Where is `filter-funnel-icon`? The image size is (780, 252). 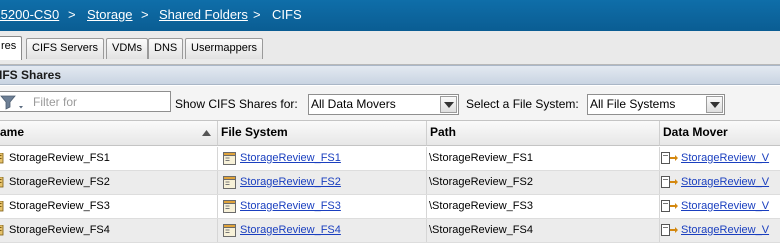
filter-funnel-icon is located at coordinates (14, 103).